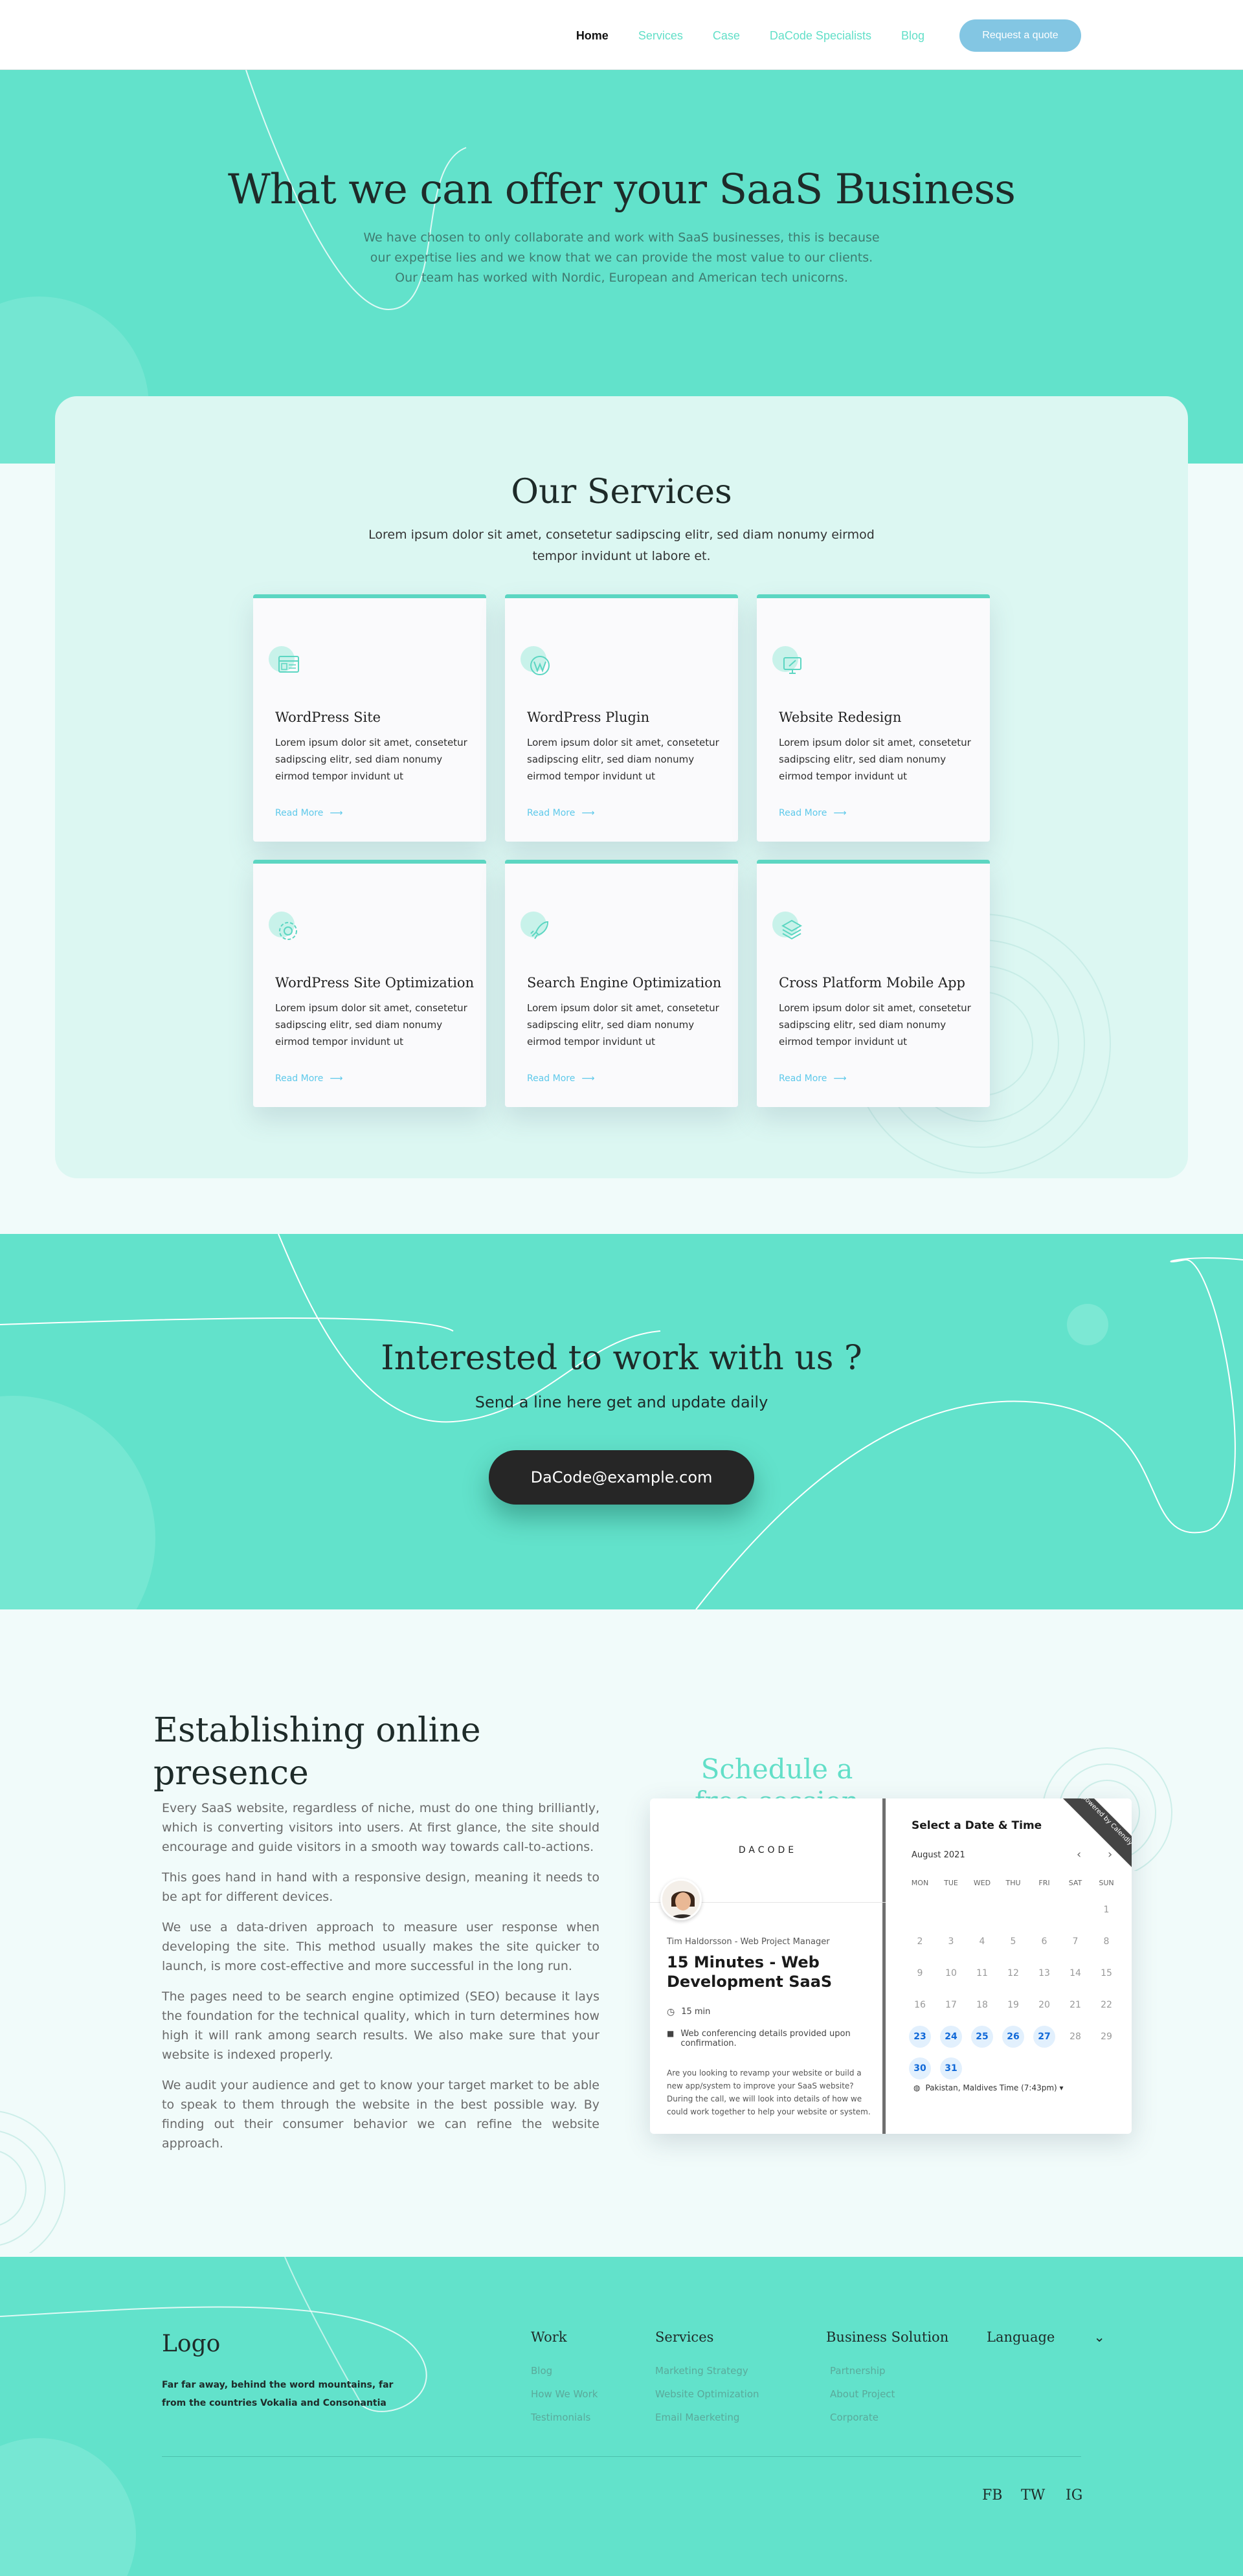 The width and height of the screenshot is (1243, 2576). Describe the element at coordinates (707, 2370) in the screenshot. I see `footer-link: Marketing Strategy` at that location.